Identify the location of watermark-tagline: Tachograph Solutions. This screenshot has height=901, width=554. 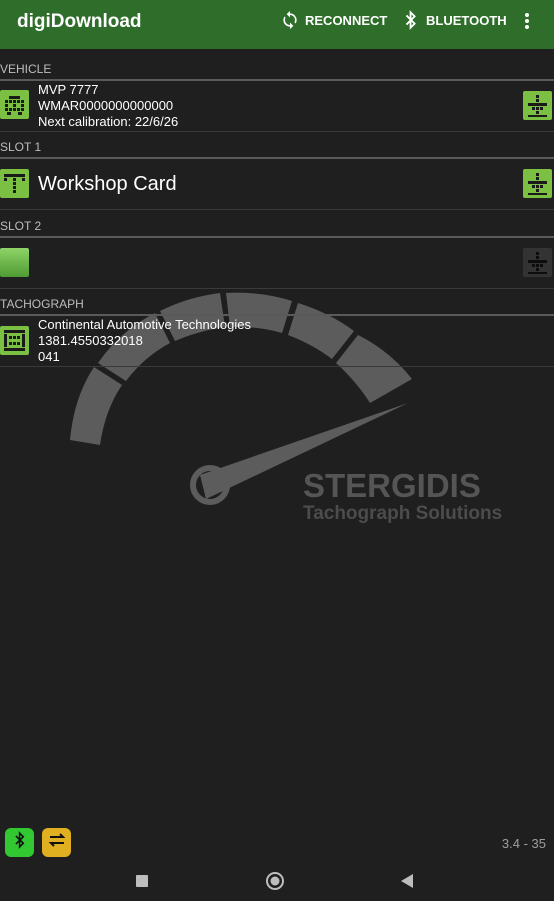
(402, 513).